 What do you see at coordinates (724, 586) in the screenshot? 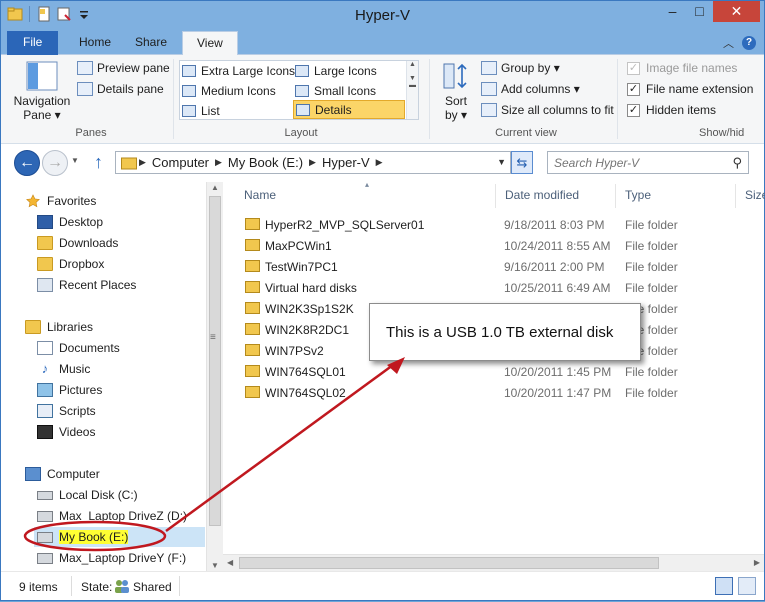
I see `details-view-toggle-icon` at bounding box center [724, 586].